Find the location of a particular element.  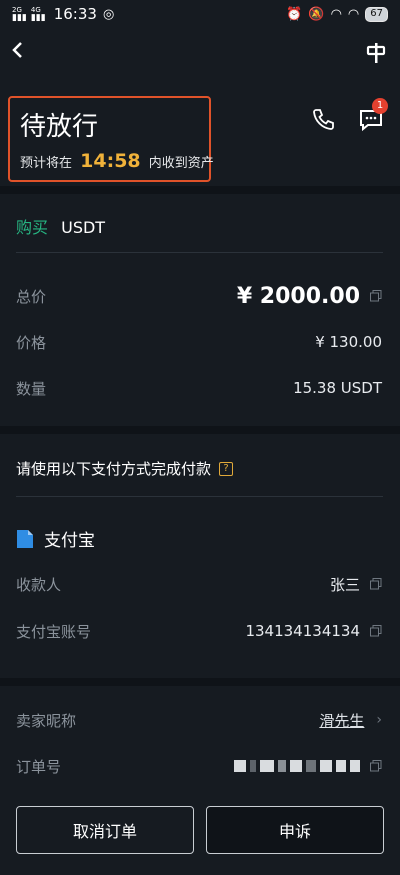

alipay-icon is located at coordinates (25, 538).